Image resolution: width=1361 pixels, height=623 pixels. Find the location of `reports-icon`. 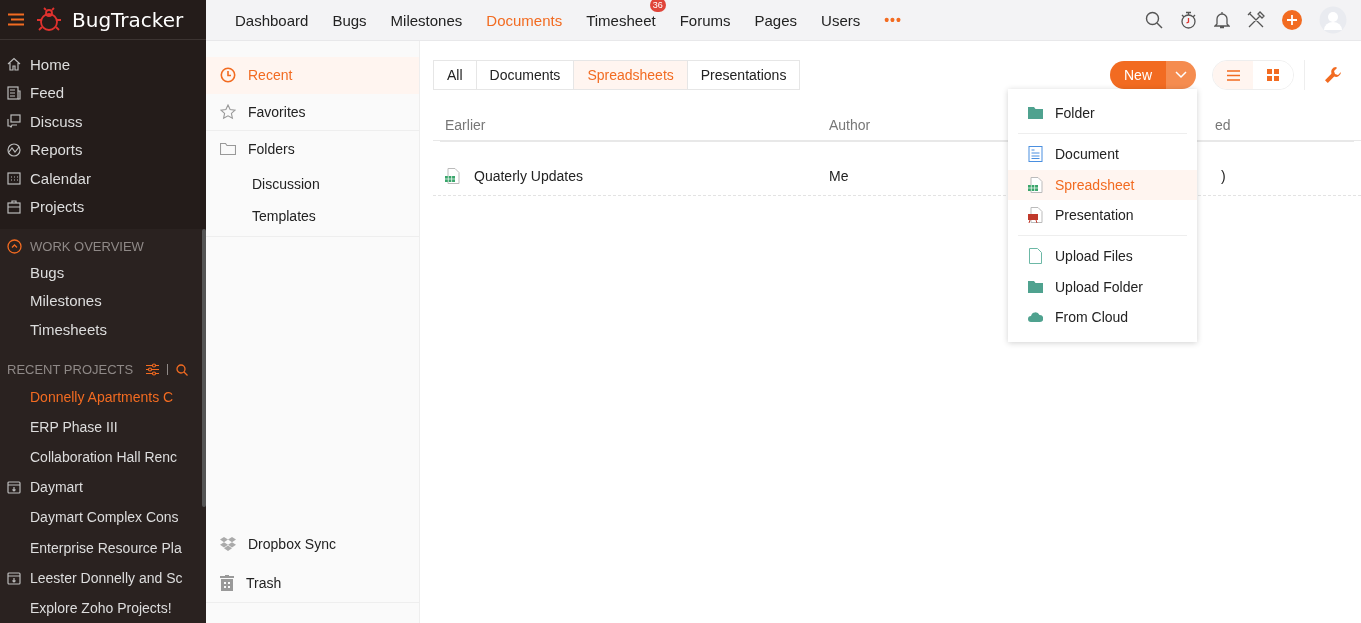

reports-icon is located at coordinates (14, 149).